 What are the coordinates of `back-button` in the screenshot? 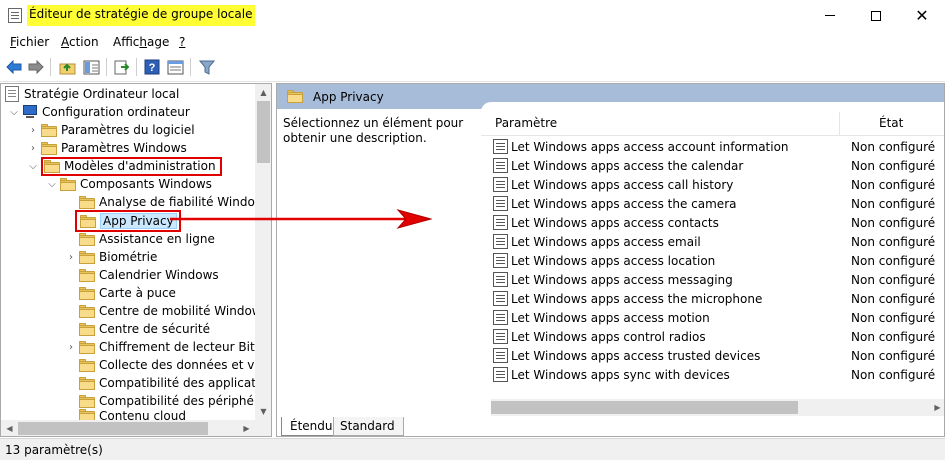 It's located at (14, 67).